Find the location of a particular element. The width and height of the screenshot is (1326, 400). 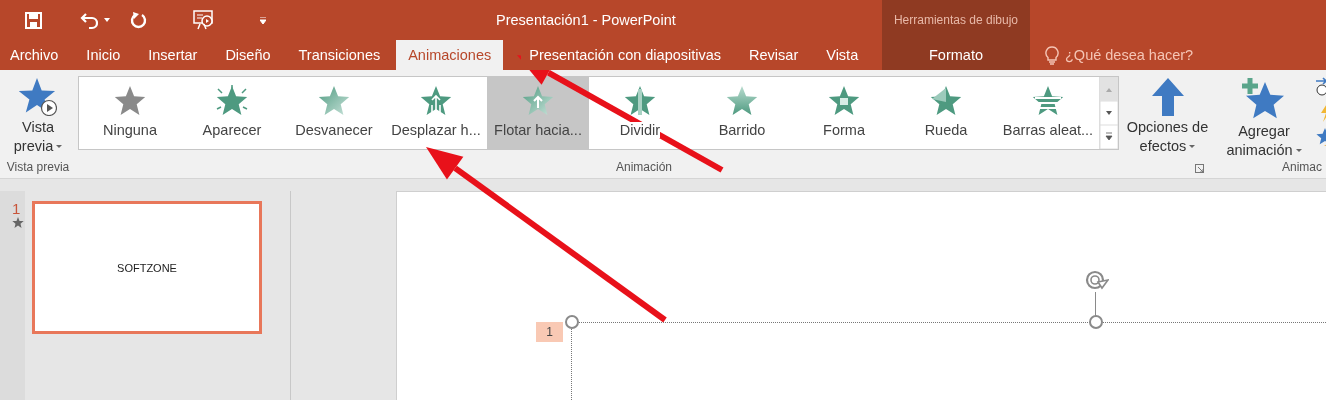

gallery-item: Forma is located at coordinates (844, 113).